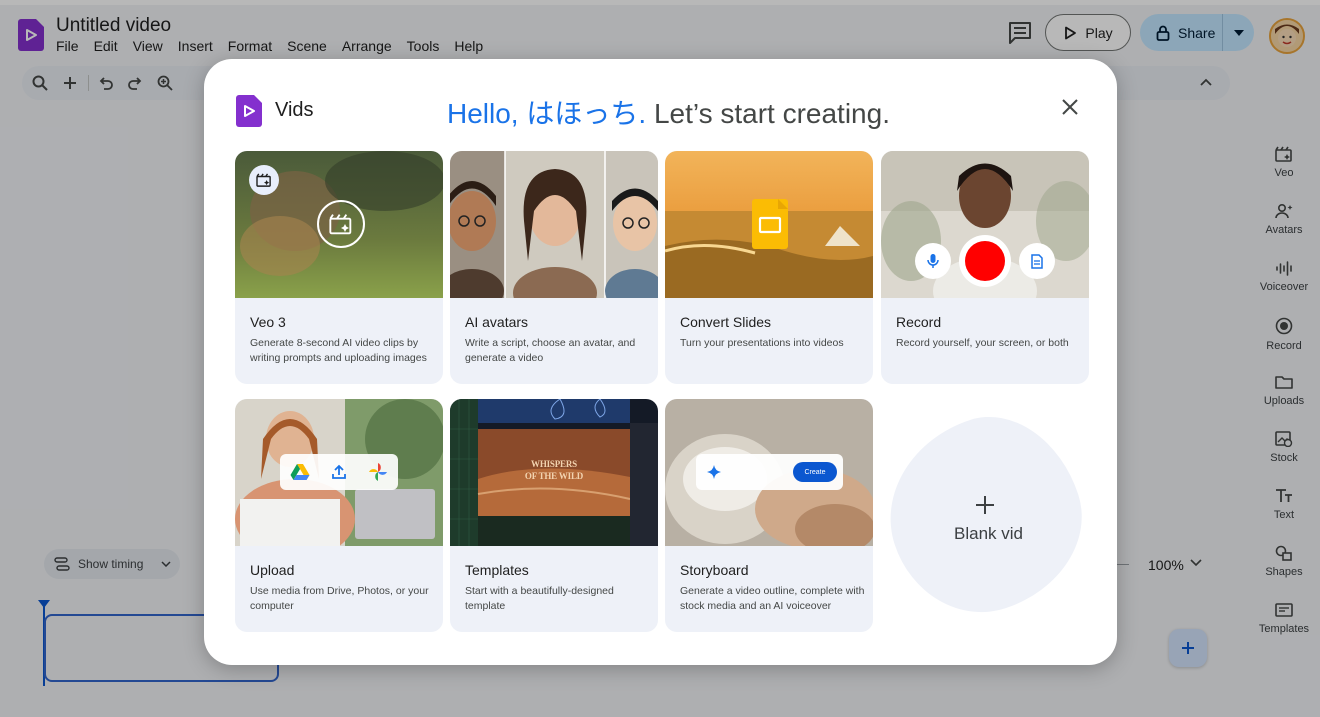 The height and width of the screenshot is (717, 1320). Describe the element at coordinates (300, 472) in the screenshot. I see `google-drive-icon` at that location.